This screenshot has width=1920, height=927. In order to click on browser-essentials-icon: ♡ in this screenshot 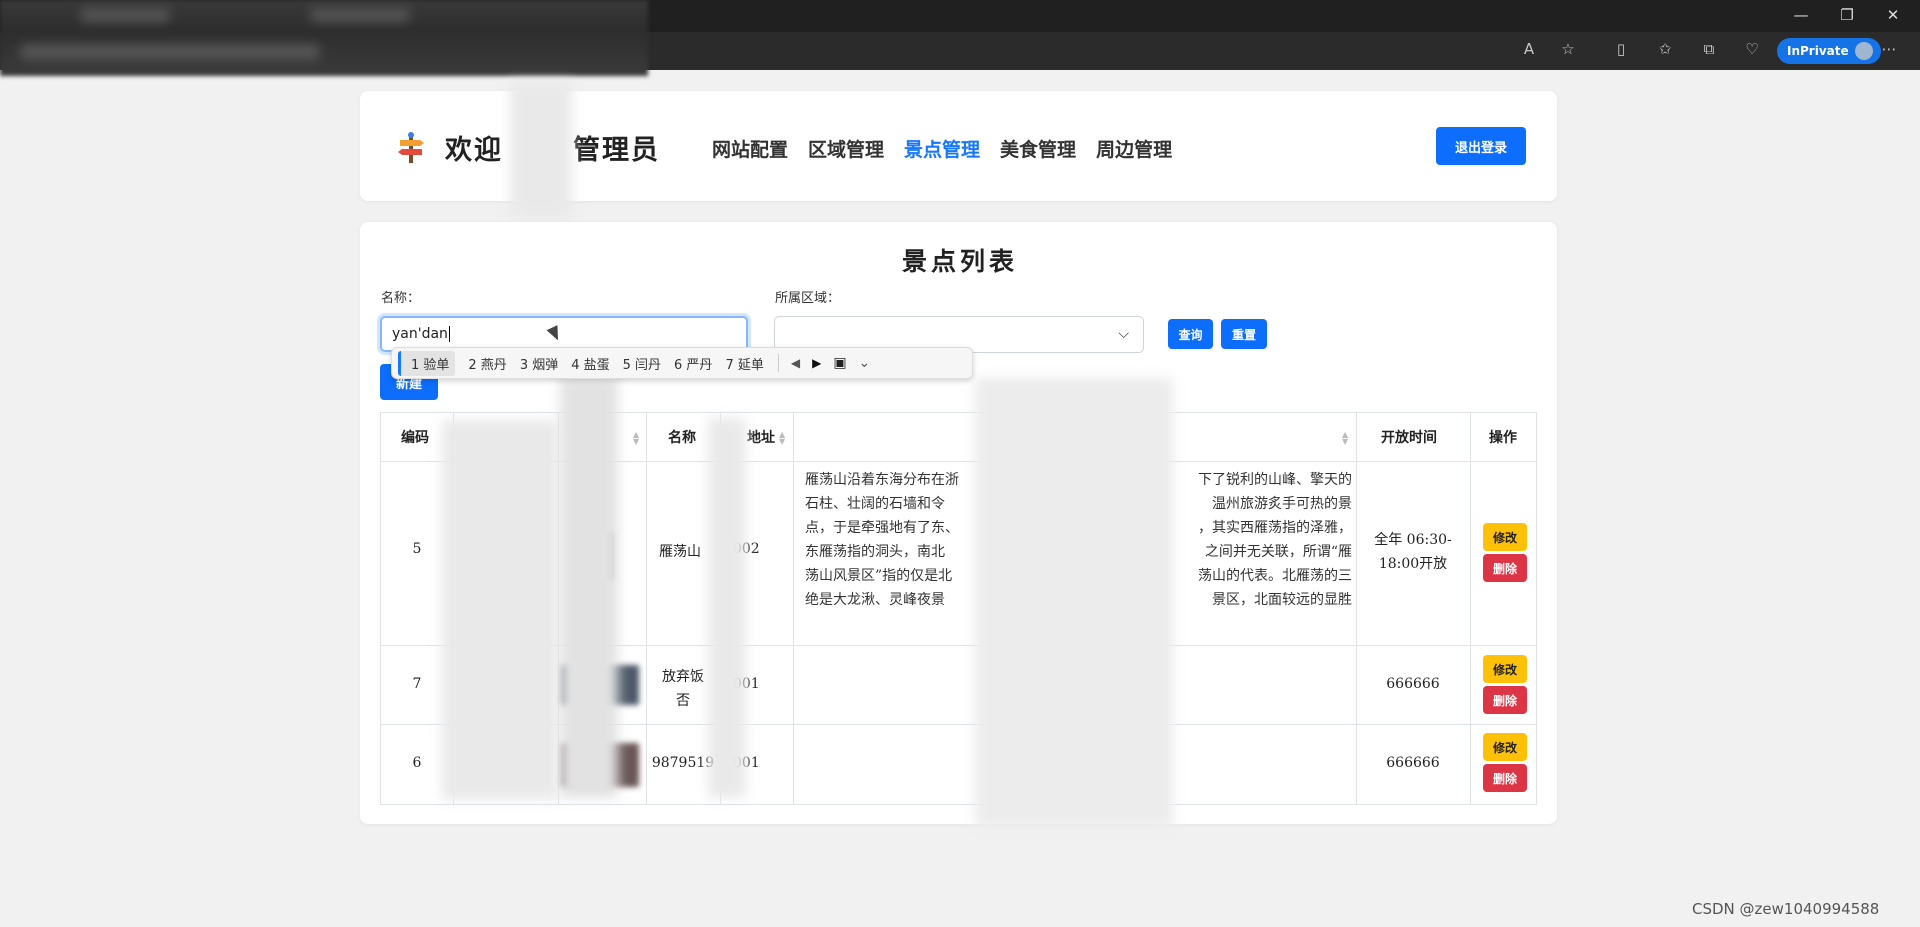, I will do `click(1752, 49)`.